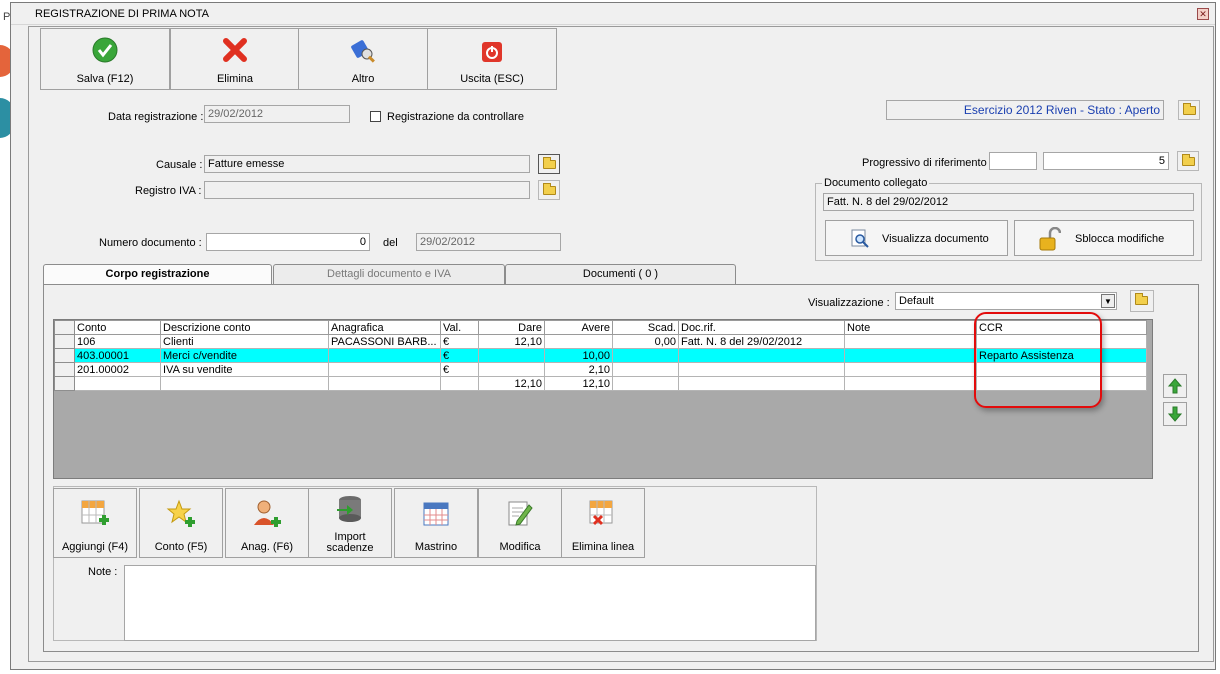  I want to click on table-cell: 403.00001, so click(117, 355).